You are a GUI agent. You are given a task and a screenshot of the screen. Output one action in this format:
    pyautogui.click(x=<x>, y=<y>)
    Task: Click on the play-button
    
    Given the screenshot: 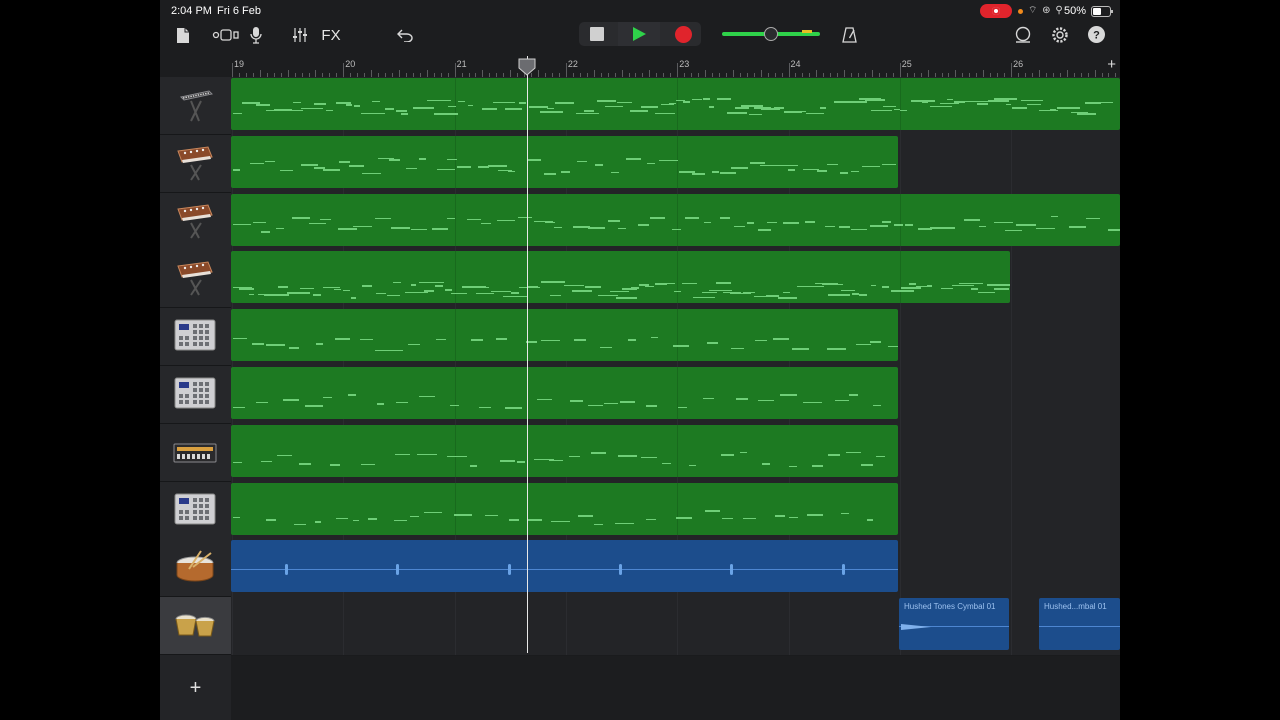 What is the action you would take?
    pyautogui.click(x=639, y=34)
    